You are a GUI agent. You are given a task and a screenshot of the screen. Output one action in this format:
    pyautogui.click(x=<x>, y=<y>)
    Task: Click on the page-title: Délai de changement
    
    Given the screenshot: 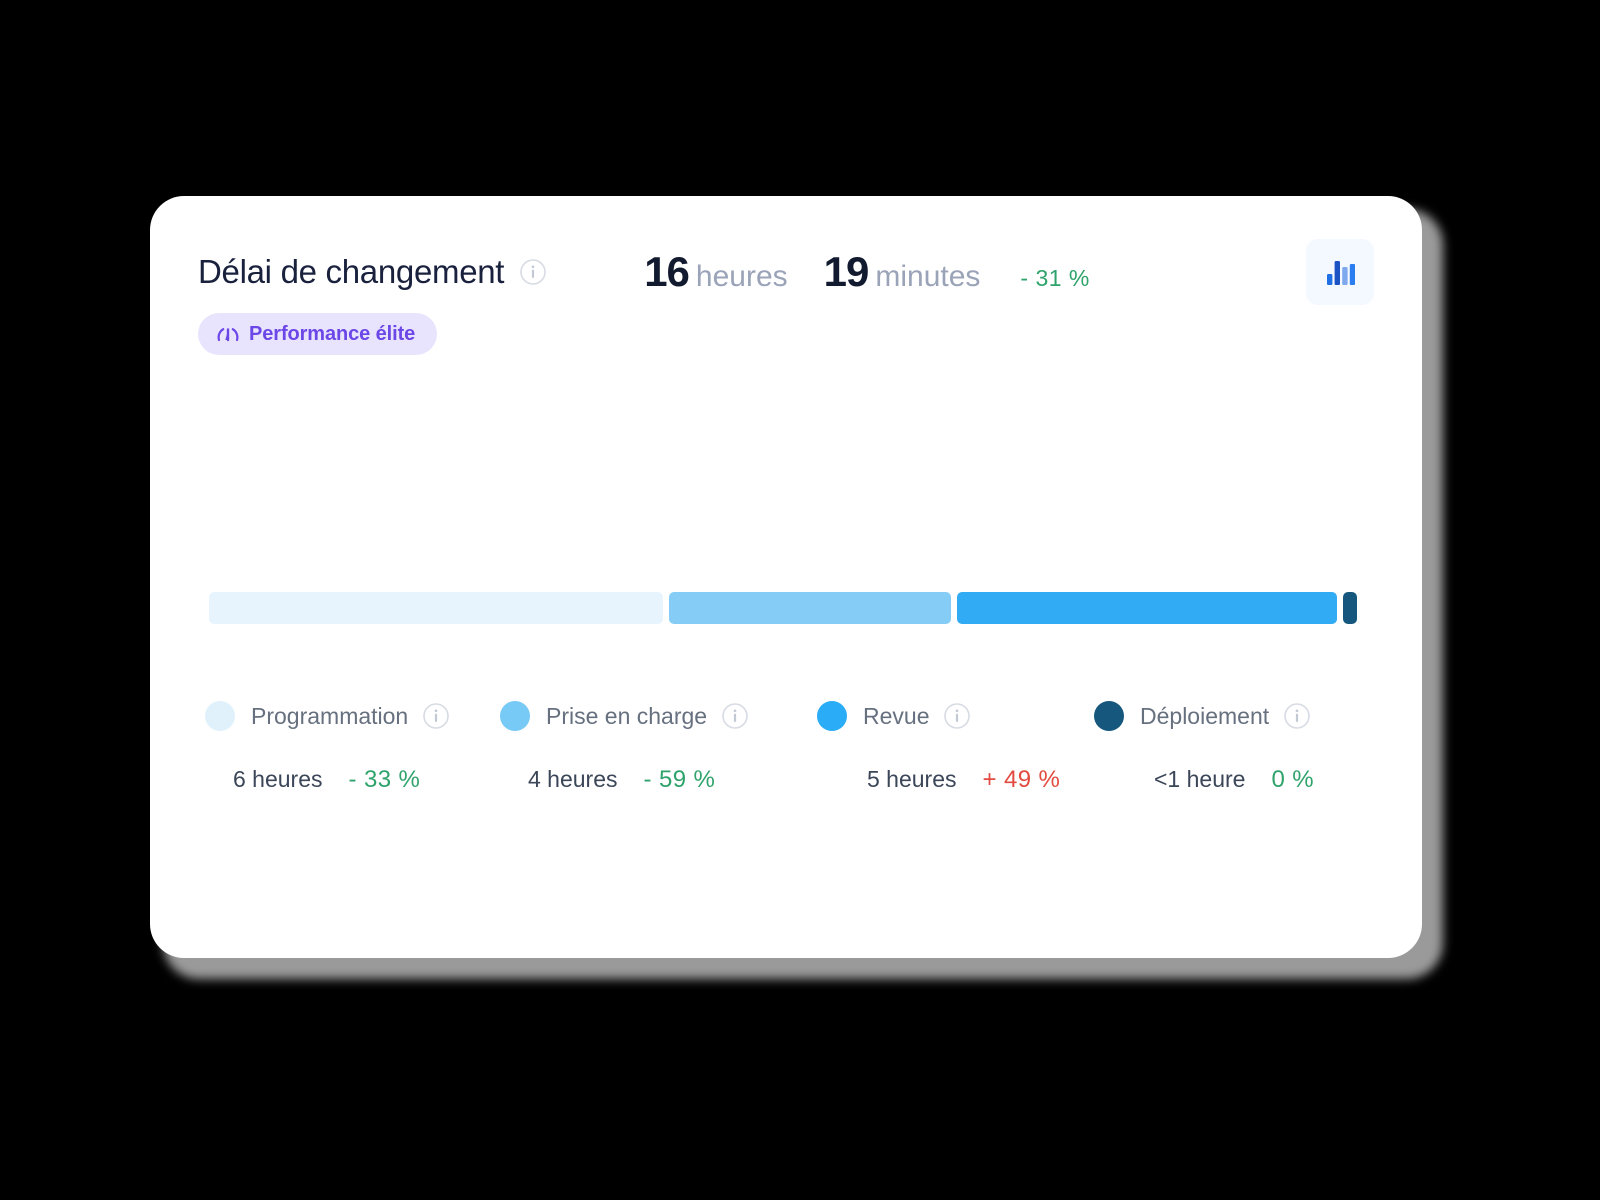 What is the action you would take?
    pyautogui.click(x=351, y=271)
    